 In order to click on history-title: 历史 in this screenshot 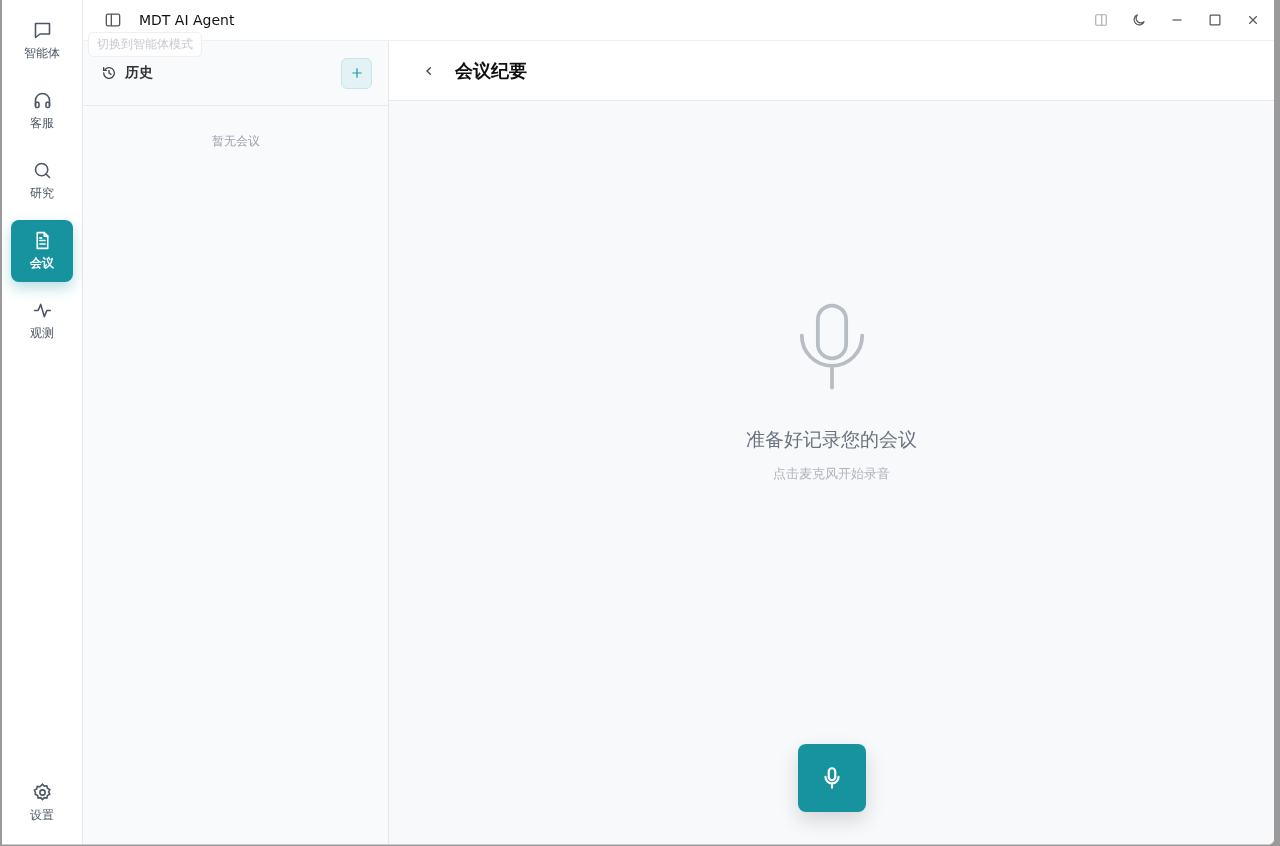, I will do `click(139, 73)`.